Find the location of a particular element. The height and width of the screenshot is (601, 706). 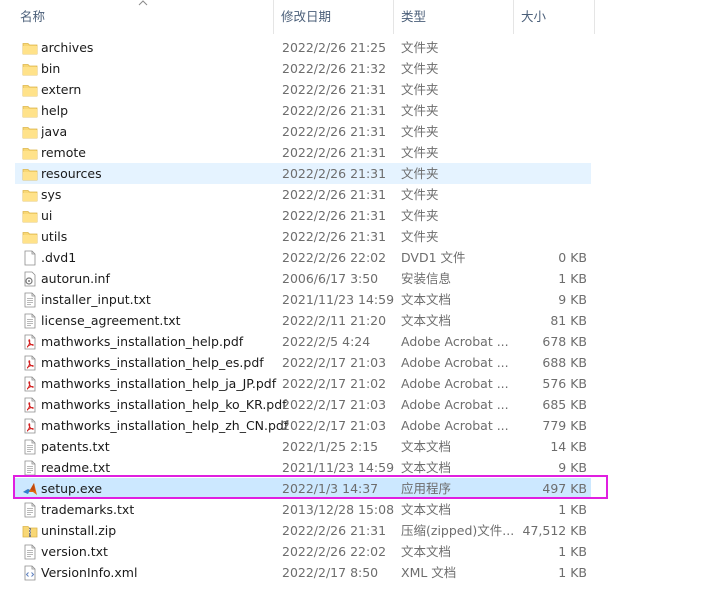

file-name: mathworks_installation_help_es.pdf is located at coordinates (152, 362).